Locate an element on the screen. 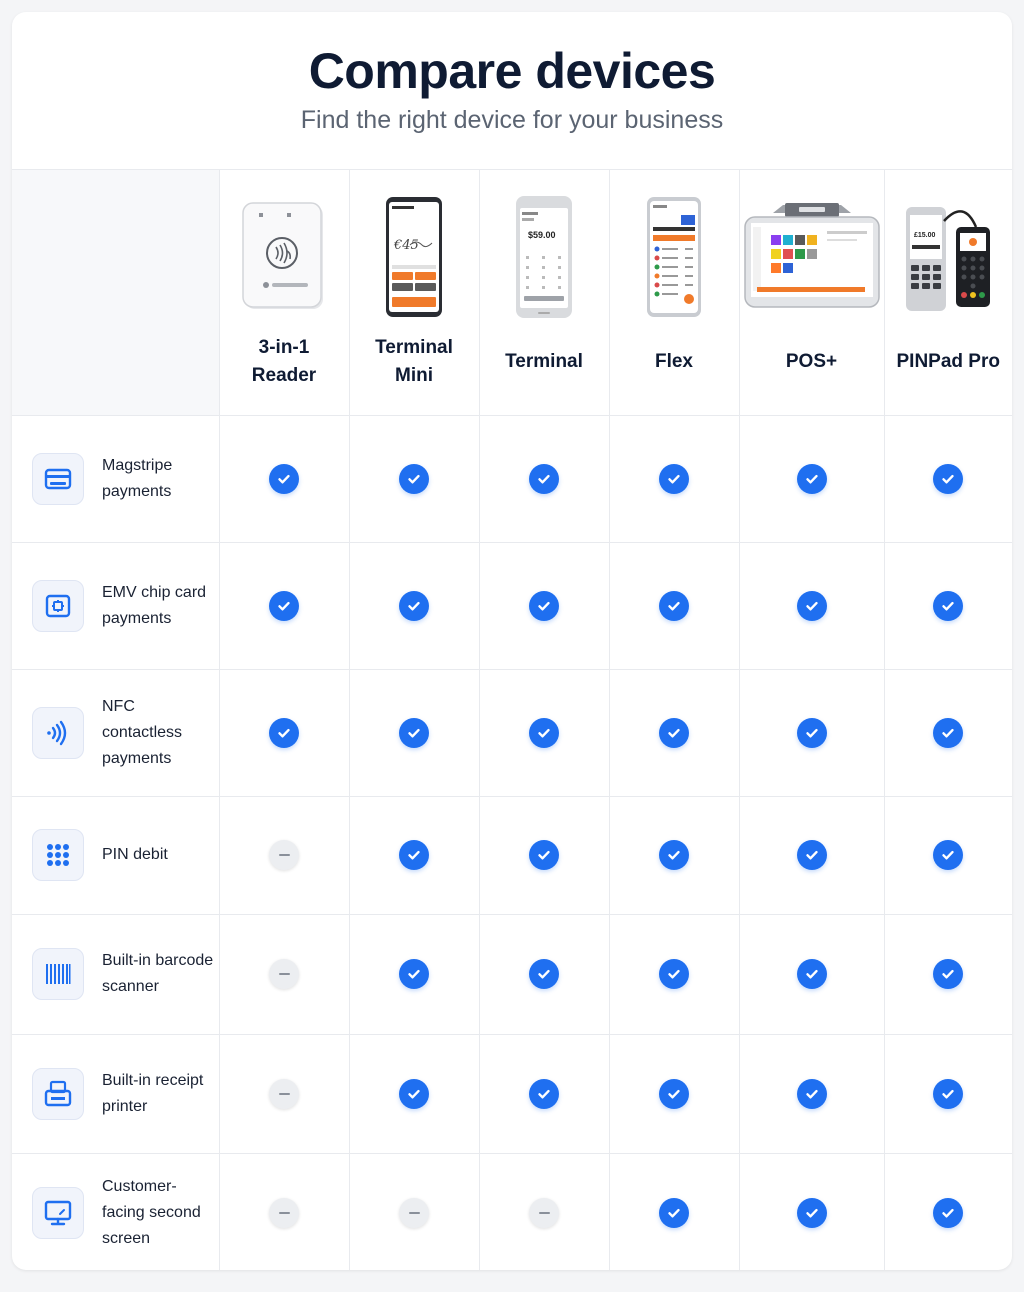  feature-row-customer-facing-second-screen: Customer-facing second screen is located at coordinates (512, 1211).